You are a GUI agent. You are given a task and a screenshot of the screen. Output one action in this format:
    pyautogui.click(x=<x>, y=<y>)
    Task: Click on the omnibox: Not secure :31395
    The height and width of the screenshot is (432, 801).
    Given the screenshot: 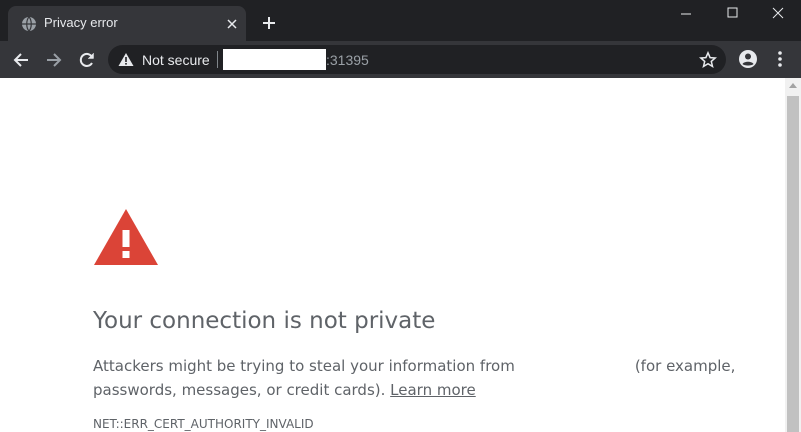 What is the action you would take?
    pyautogui.click(x=417, y=59)
    